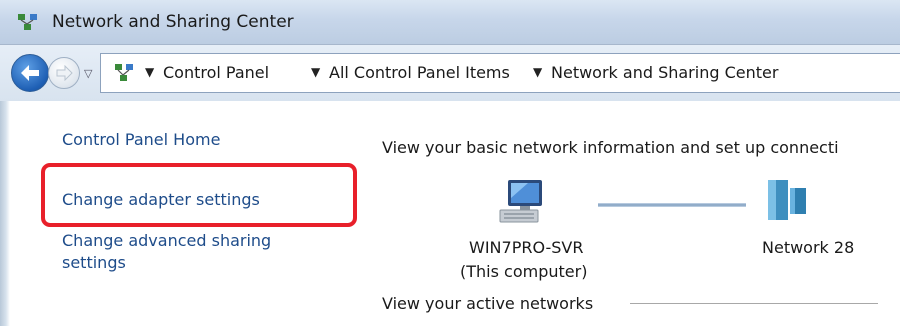 Image resolution: width=900 pixels, height=326 pixels. I want to click on sidebar-item-change-advanced-sharing-line2: settings, so click(94, 262).